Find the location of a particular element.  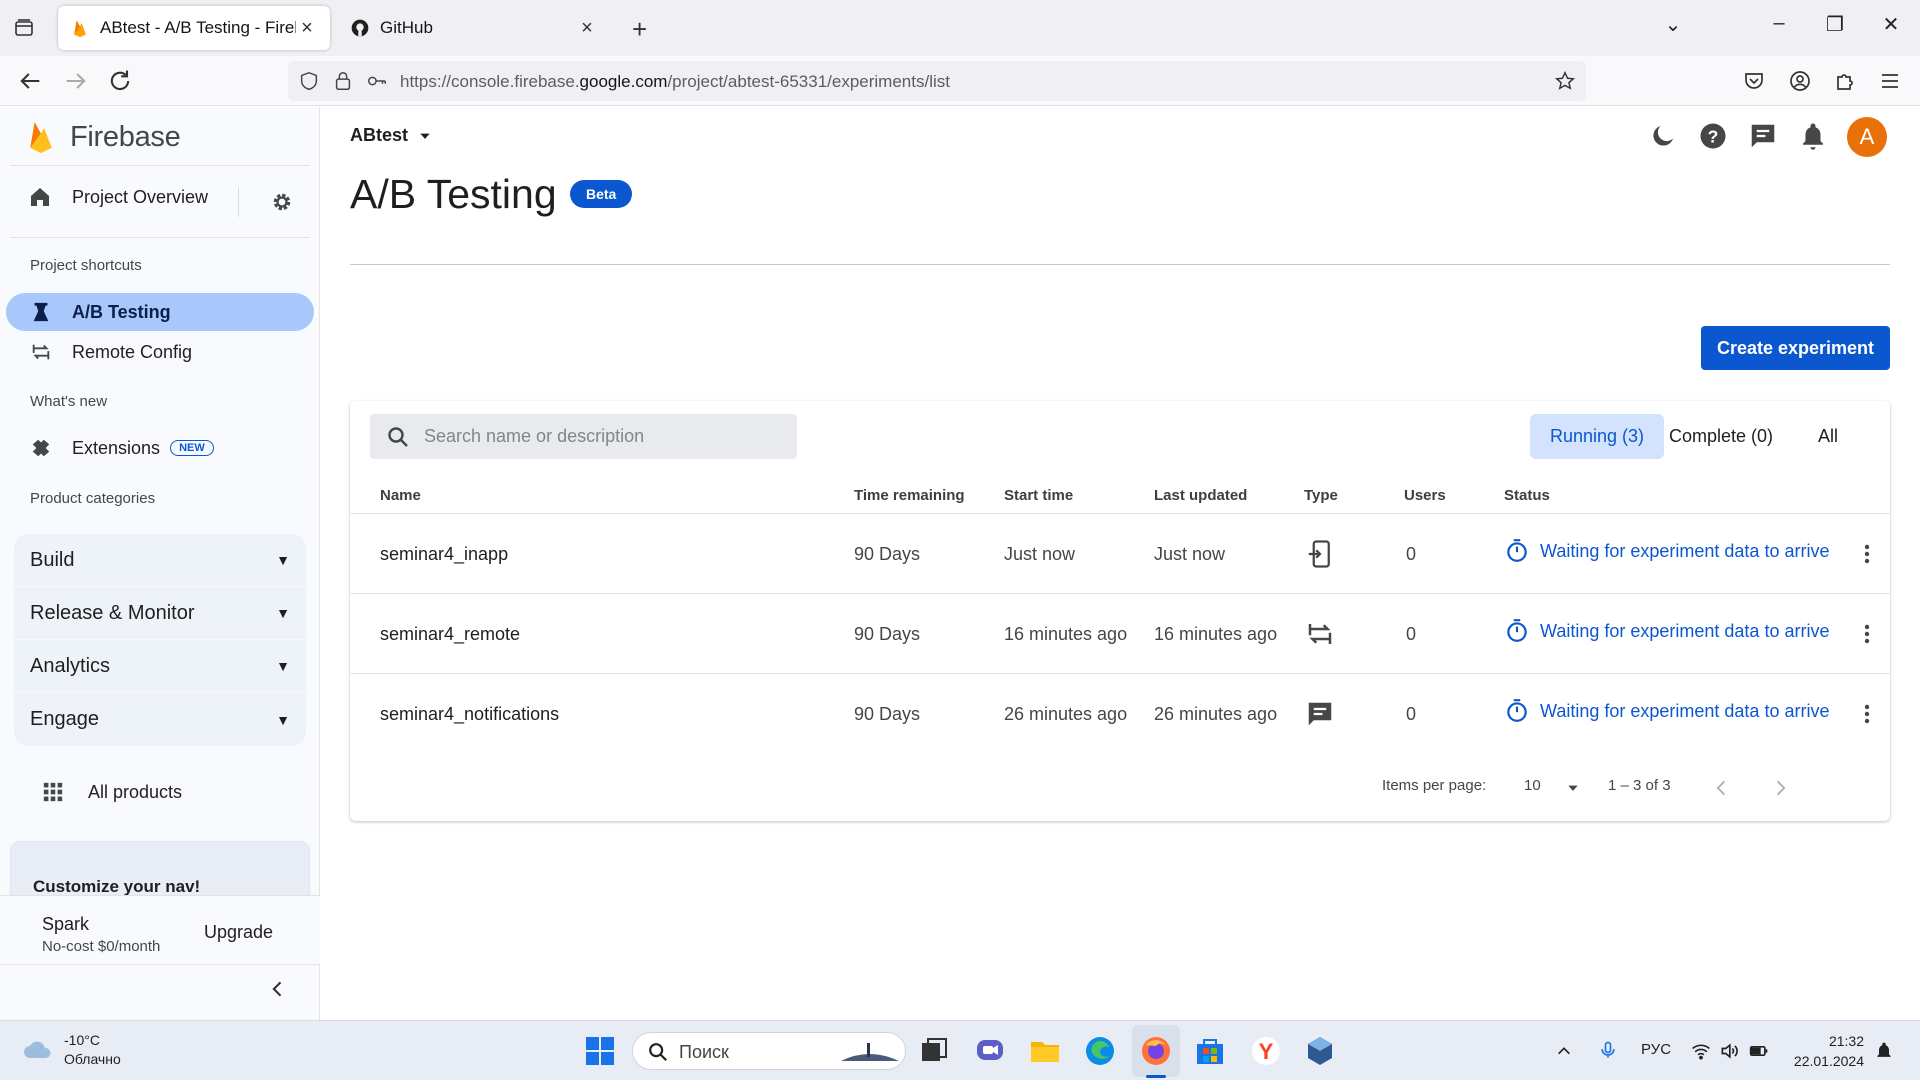

create-experiment-button: Create experiment is located at coordinates (1795, 348).